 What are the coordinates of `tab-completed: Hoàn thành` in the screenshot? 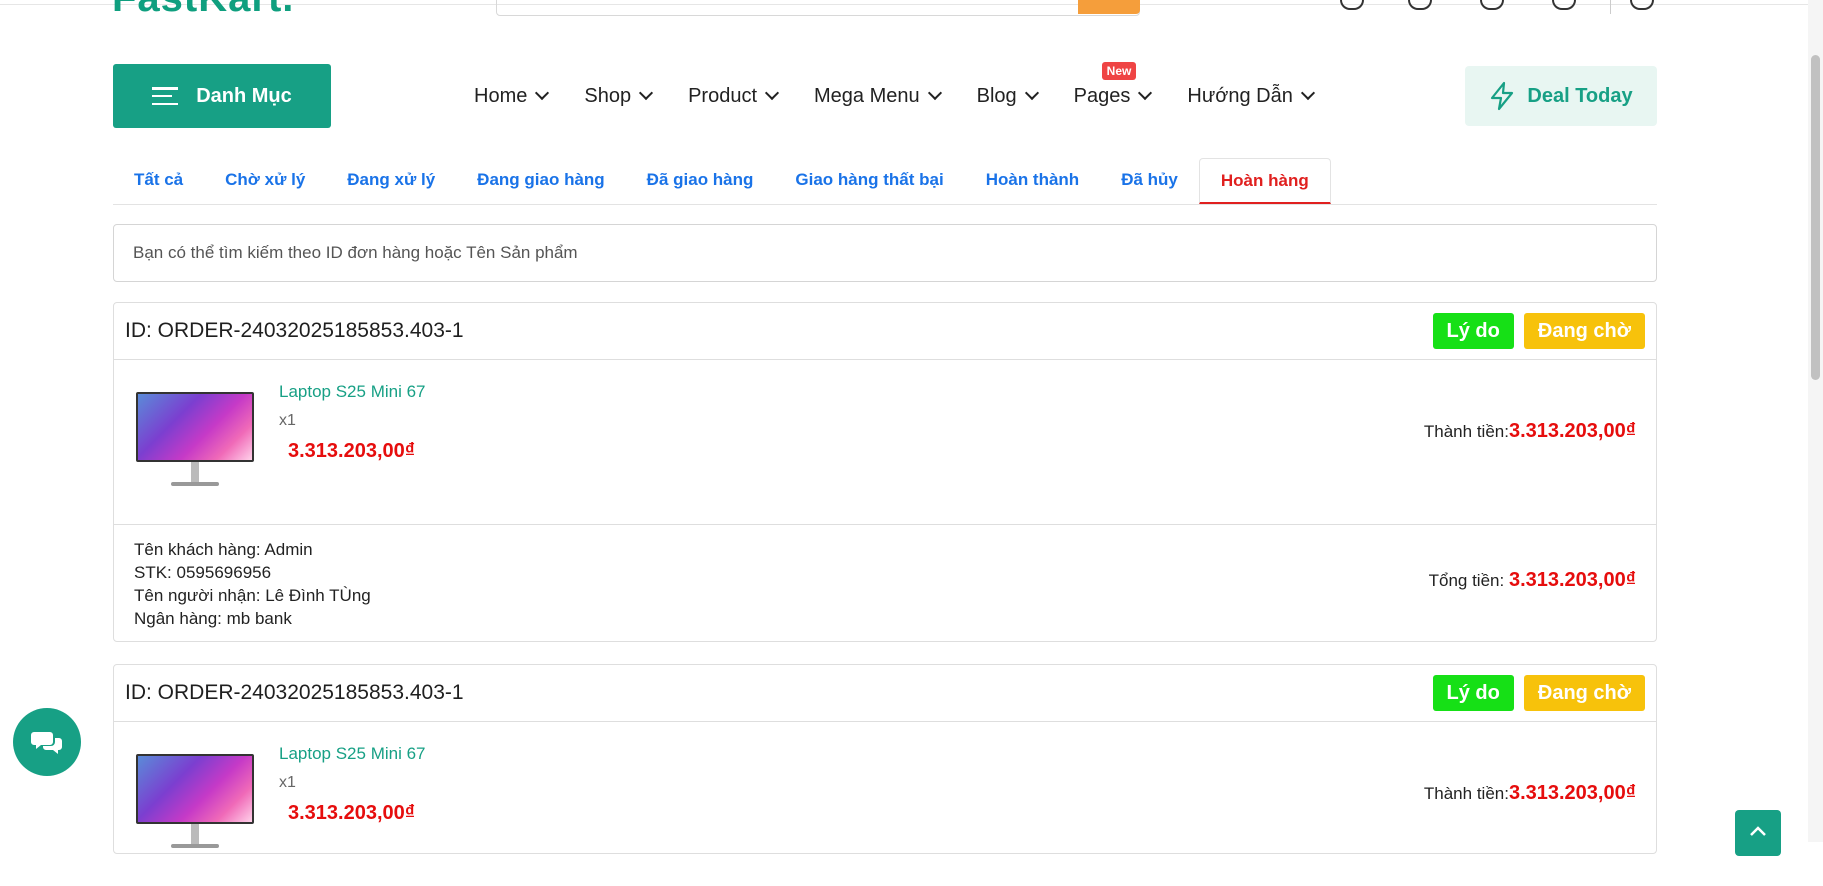 It's located at (1033, 181).